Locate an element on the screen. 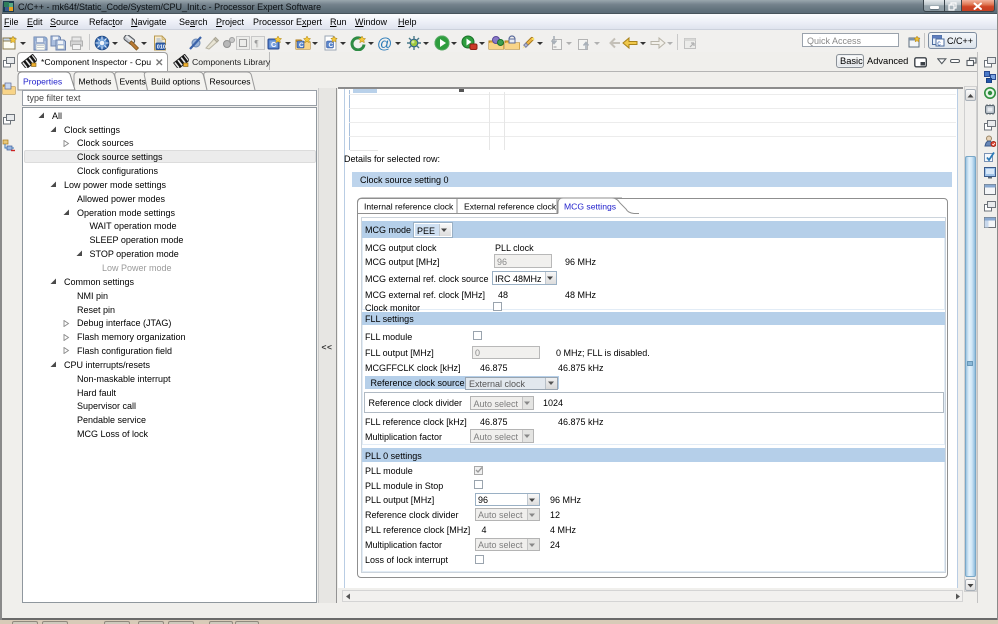 This screenshot has height=624, width=998. svg-text: Build options is located at coordinates (175, 82).